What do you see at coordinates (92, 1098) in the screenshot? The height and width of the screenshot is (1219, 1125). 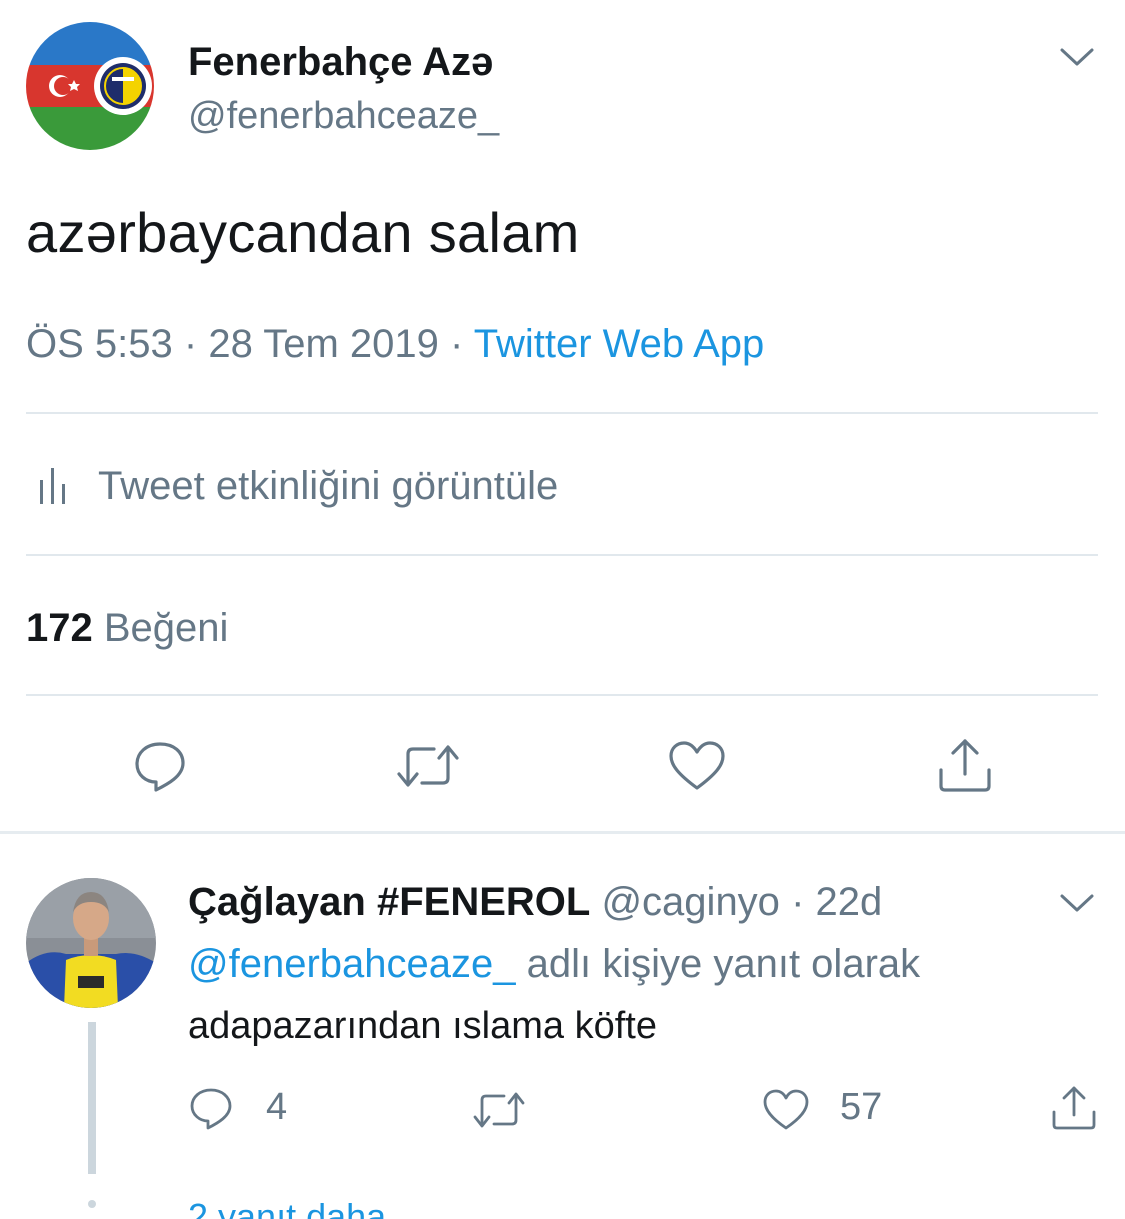 I see `thread-line` at bounding box center [92, 1098].